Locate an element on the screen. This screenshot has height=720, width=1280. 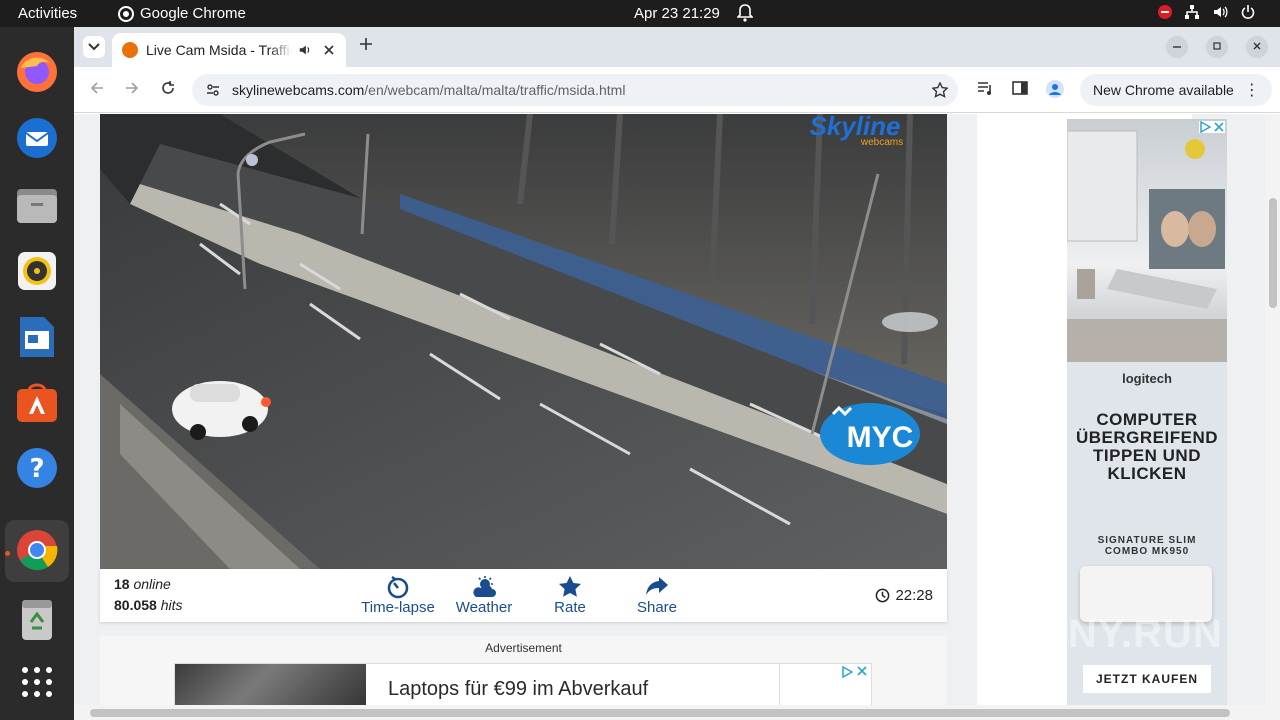
system-tray is located at coordinates (1207, 12).